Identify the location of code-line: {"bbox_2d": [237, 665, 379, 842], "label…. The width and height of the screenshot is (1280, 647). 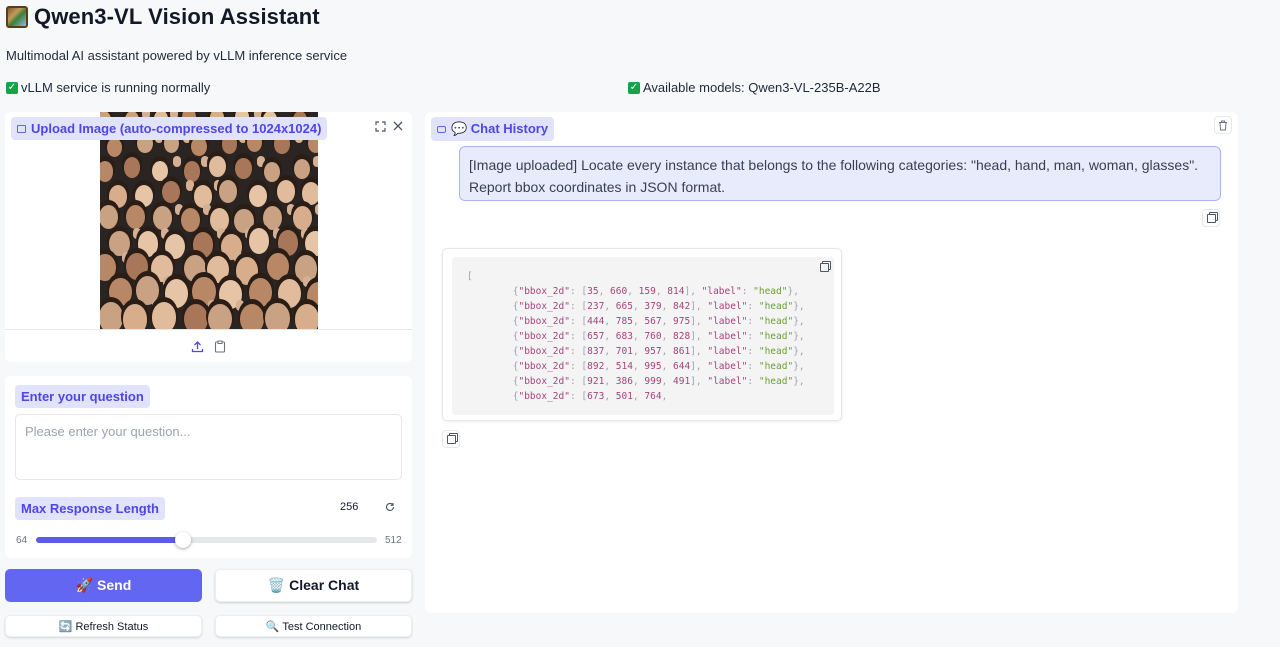
(636, 306).